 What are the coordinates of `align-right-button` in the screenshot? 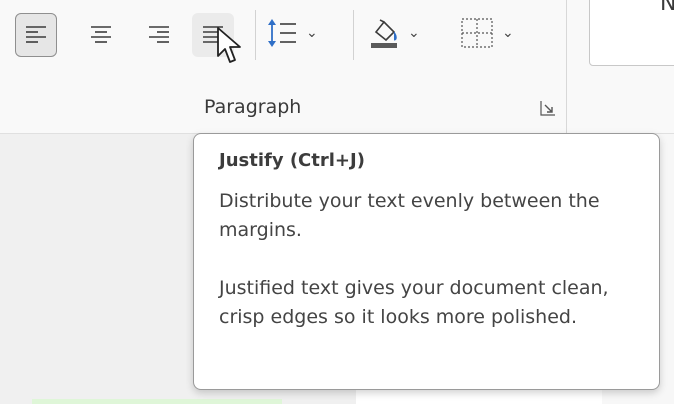 It's located at (159, 35).